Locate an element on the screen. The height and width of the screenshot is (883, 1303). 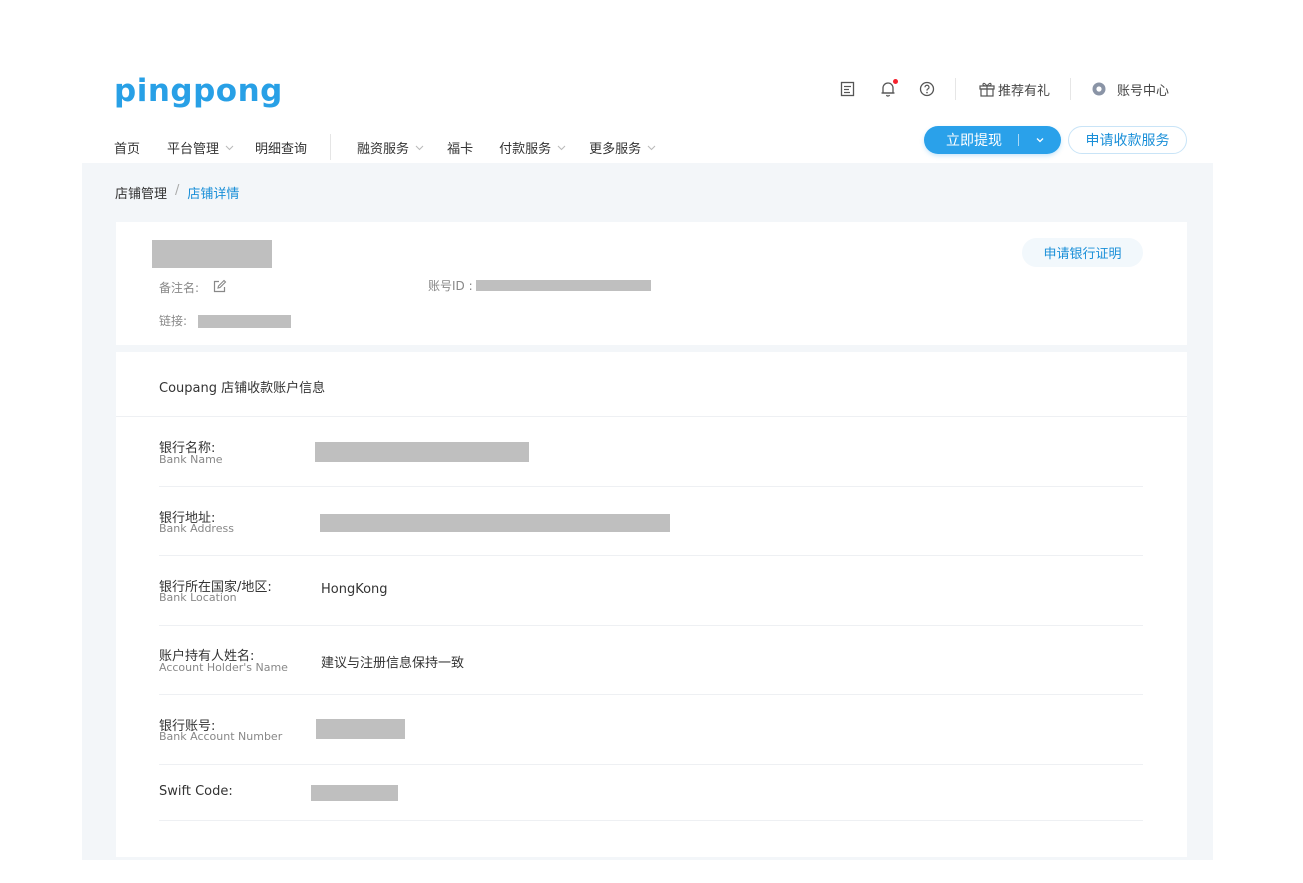
store-name-redacted is located at coordinates (212, 254).